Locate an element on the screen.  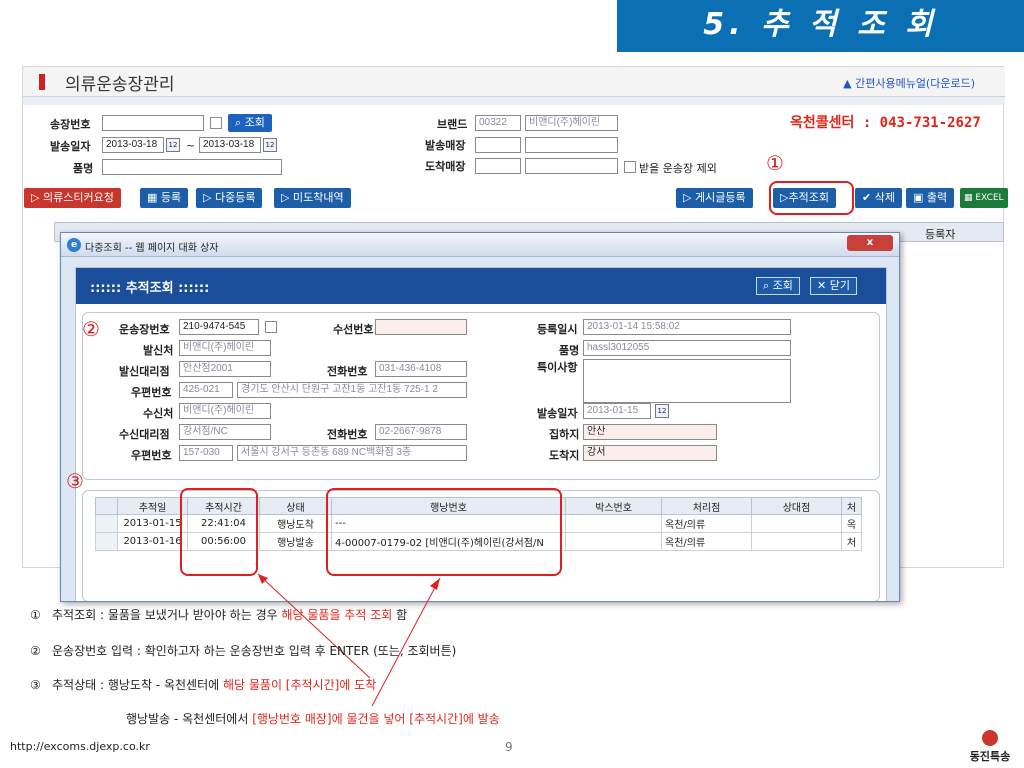
company-logo: 동진특송 is located at coordinates (990, 746).